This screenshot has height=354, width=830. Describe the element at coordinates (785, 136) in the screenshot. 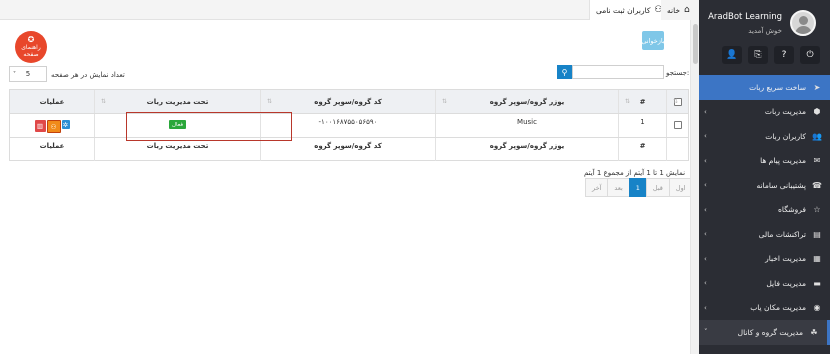

I see `sidebar-item-label: کاربران ربات` at that location.